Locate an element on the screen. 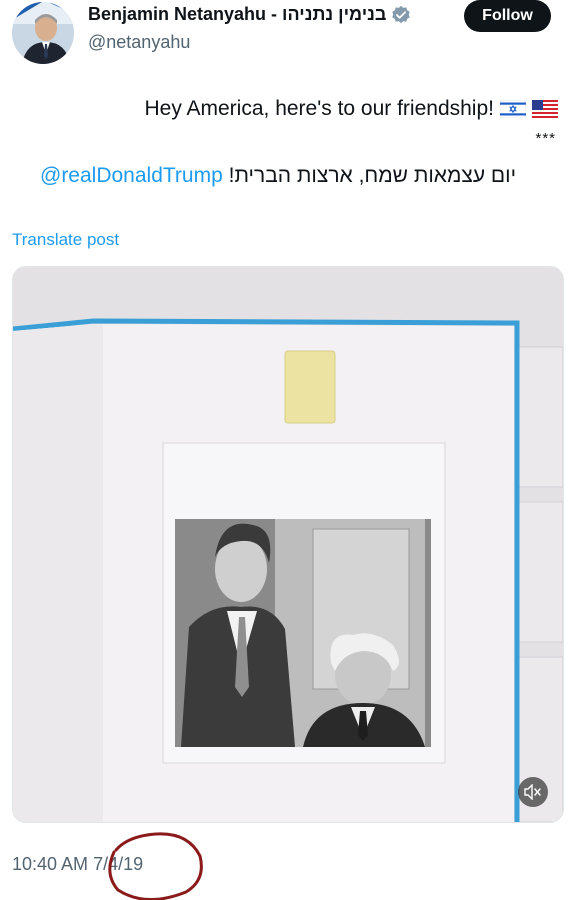 This screenshot has height=900, width=574. date-annotation-circle is located at coordinates (155, 866).